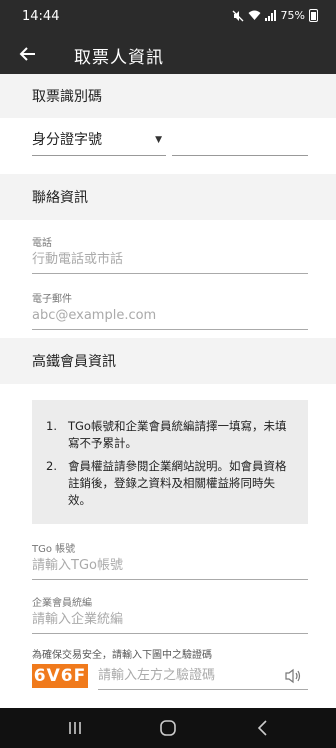  Describe the element at coordinates (60, 676) in the screenshot. I see `captcha-image: 6V6F` at that location.